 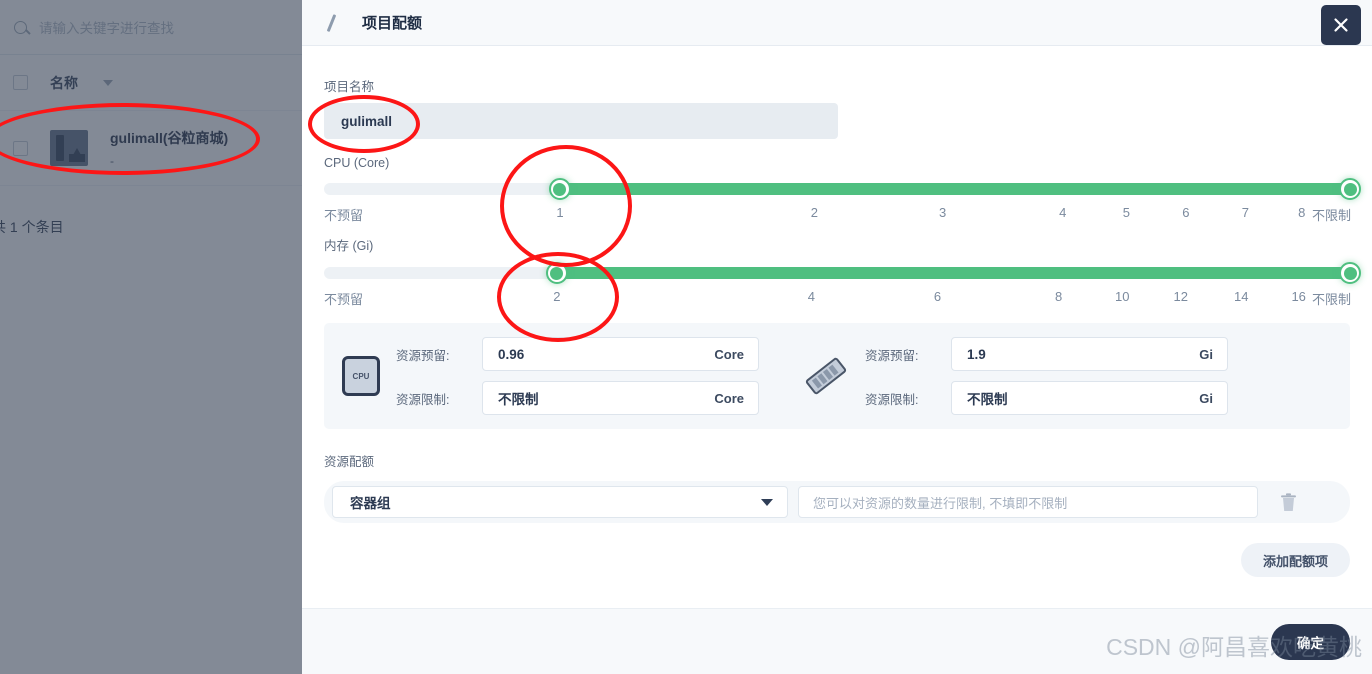 I want to click on memory-slider-label: 内存 (Gi), so click(x=349, y=246).